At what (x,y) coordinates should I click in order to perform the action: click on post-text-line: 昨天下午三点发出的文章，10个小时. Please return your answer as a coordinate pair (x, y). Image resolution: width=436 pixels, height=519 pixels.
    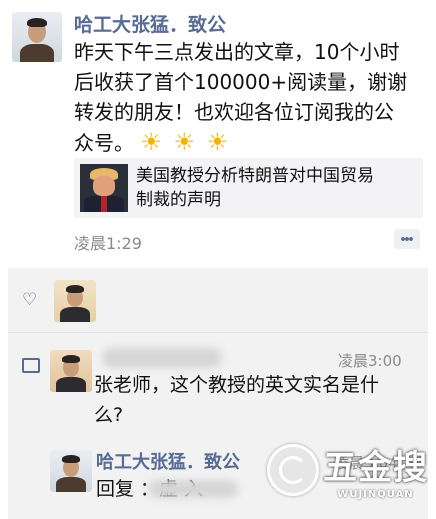
    Looking at the image, I should click on (237, 52).